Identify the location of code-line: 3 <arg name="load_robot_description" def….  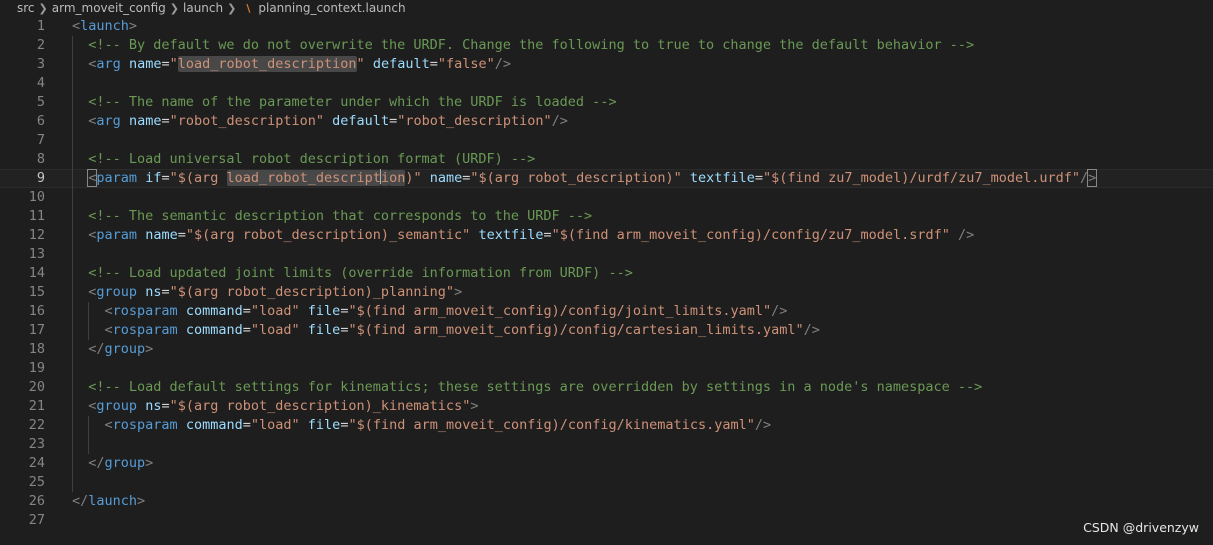
(606, 64).